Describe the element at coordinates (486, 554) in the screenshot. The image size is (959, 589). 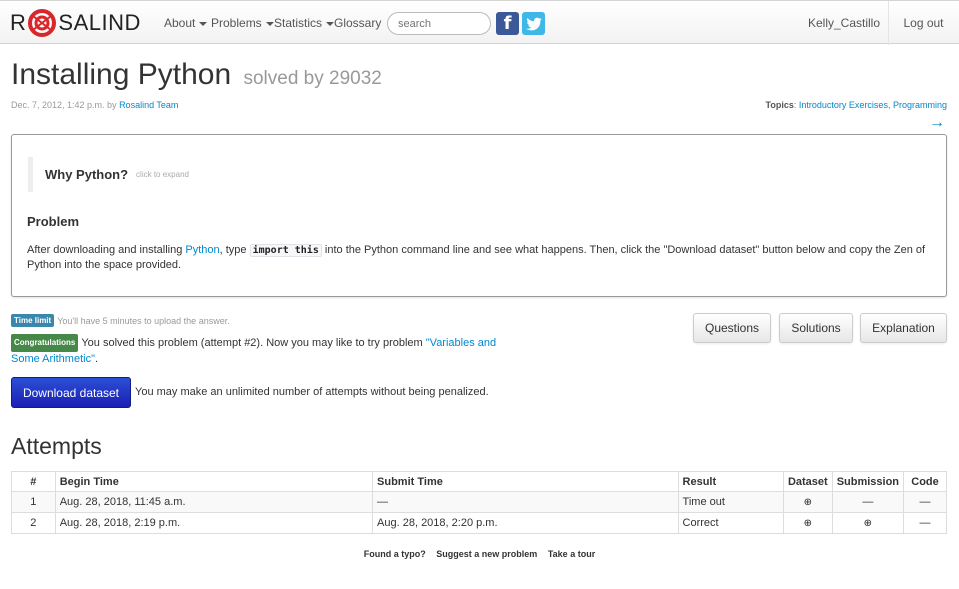
I see `suggest-problem-link: Suggest a new problem` at that location.